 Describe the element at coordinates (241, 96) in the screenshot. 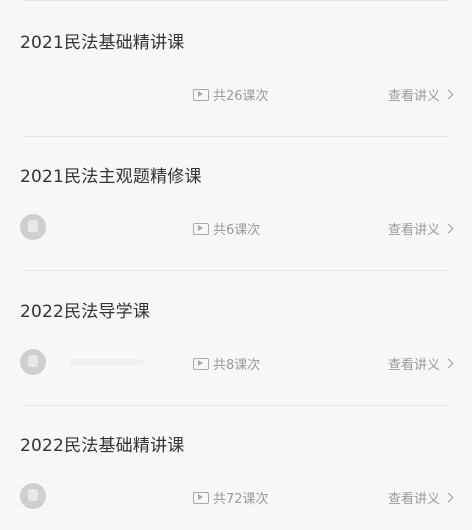

I see `lesson-count-label: 共26课次` at that location.